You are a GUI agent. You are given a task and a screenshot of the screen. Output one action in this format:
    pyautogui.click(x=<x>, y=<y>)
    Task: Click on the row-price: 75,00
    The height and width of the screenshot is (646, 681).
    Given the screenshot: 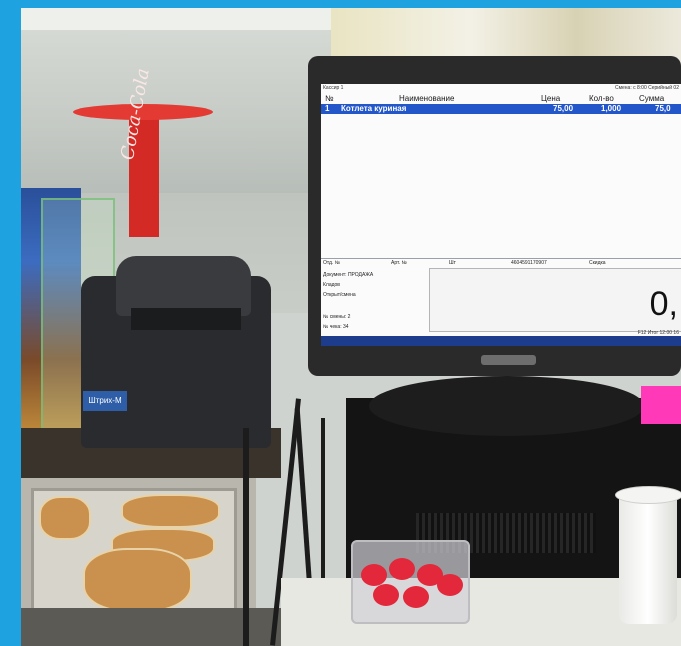 What is the action you would take?
    pyautogui.click(x=563, y=108)
    